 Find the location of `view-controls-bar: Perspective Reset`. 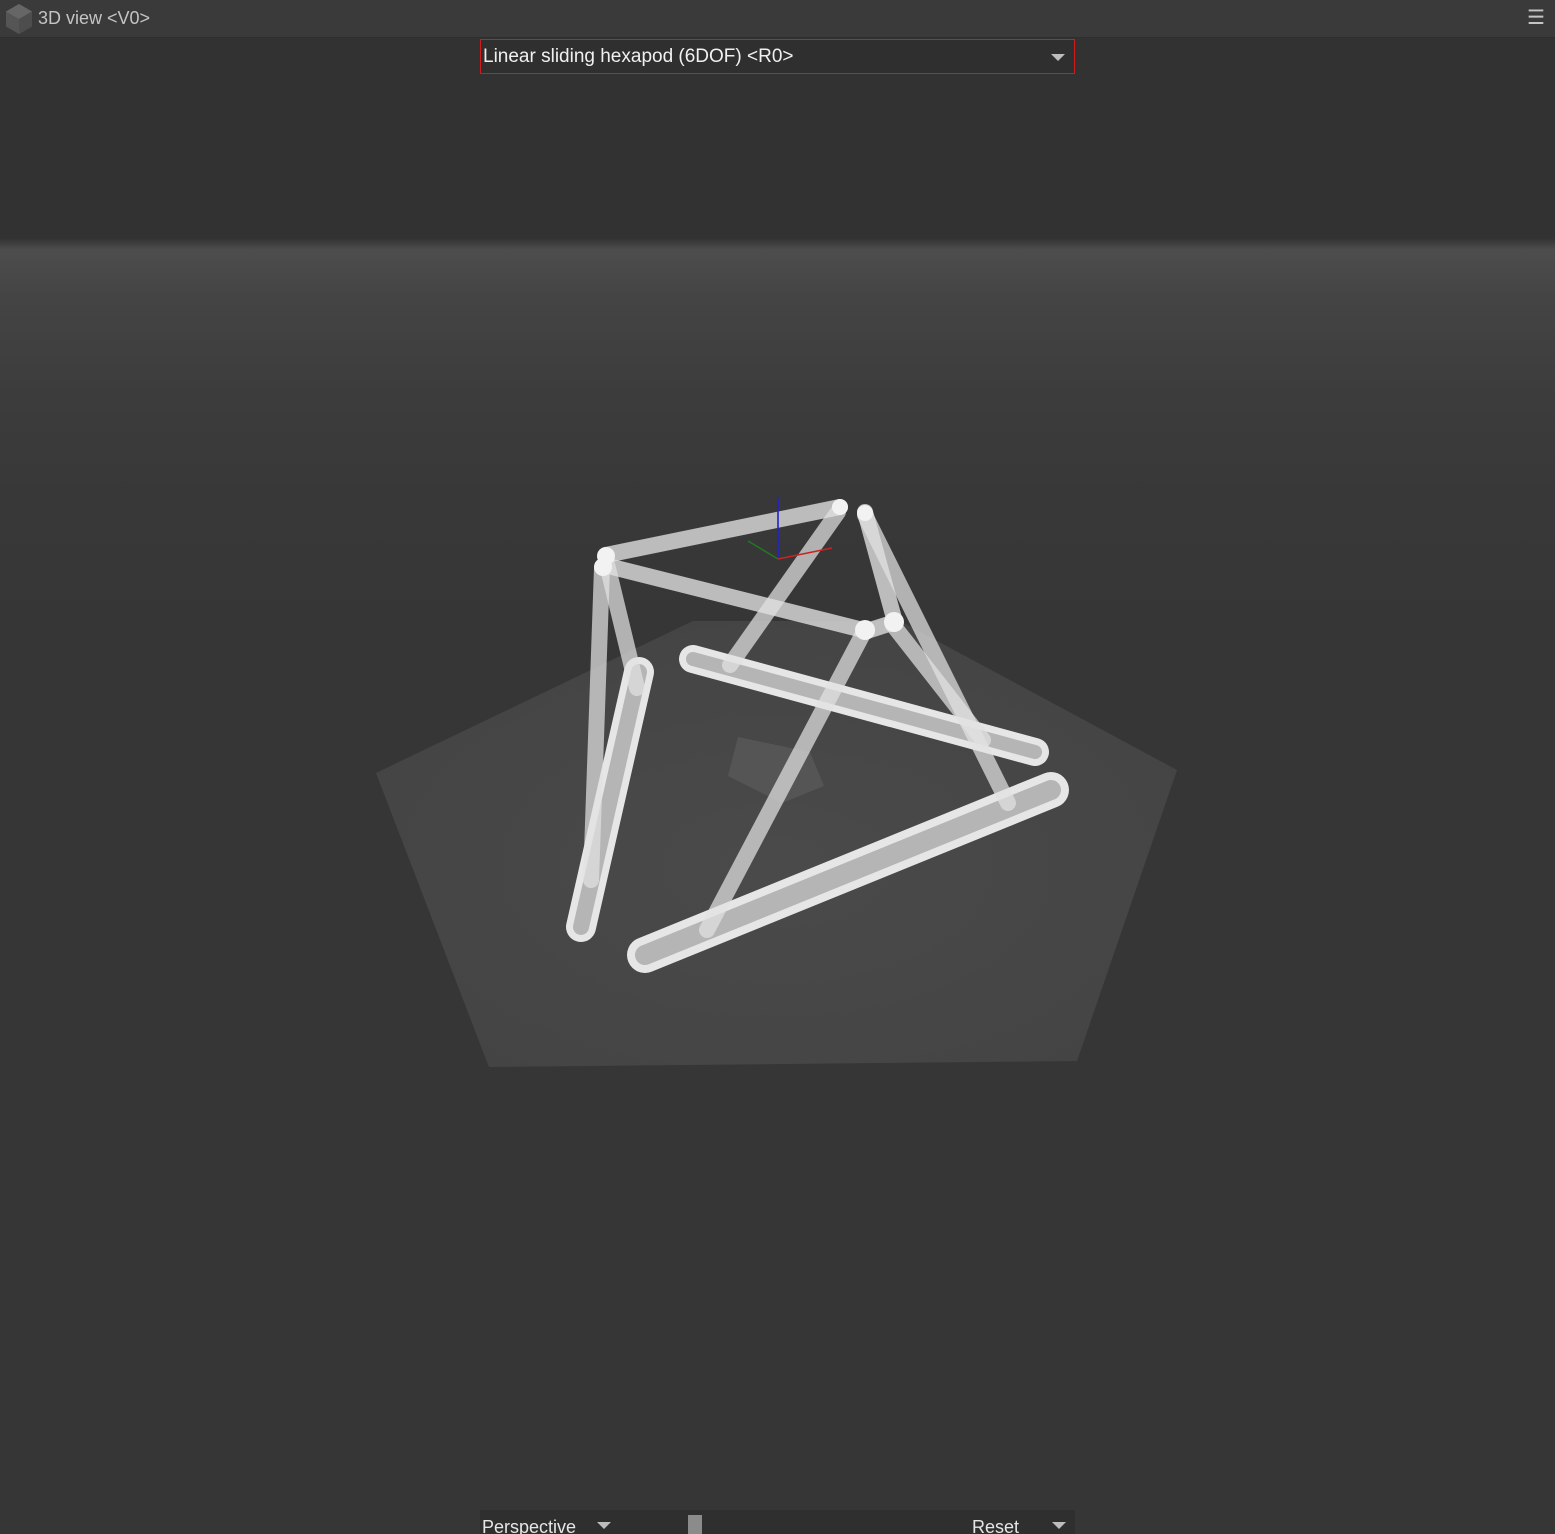

view-controls-bar: Perspective Reset is located at coordinates (777, 1522).